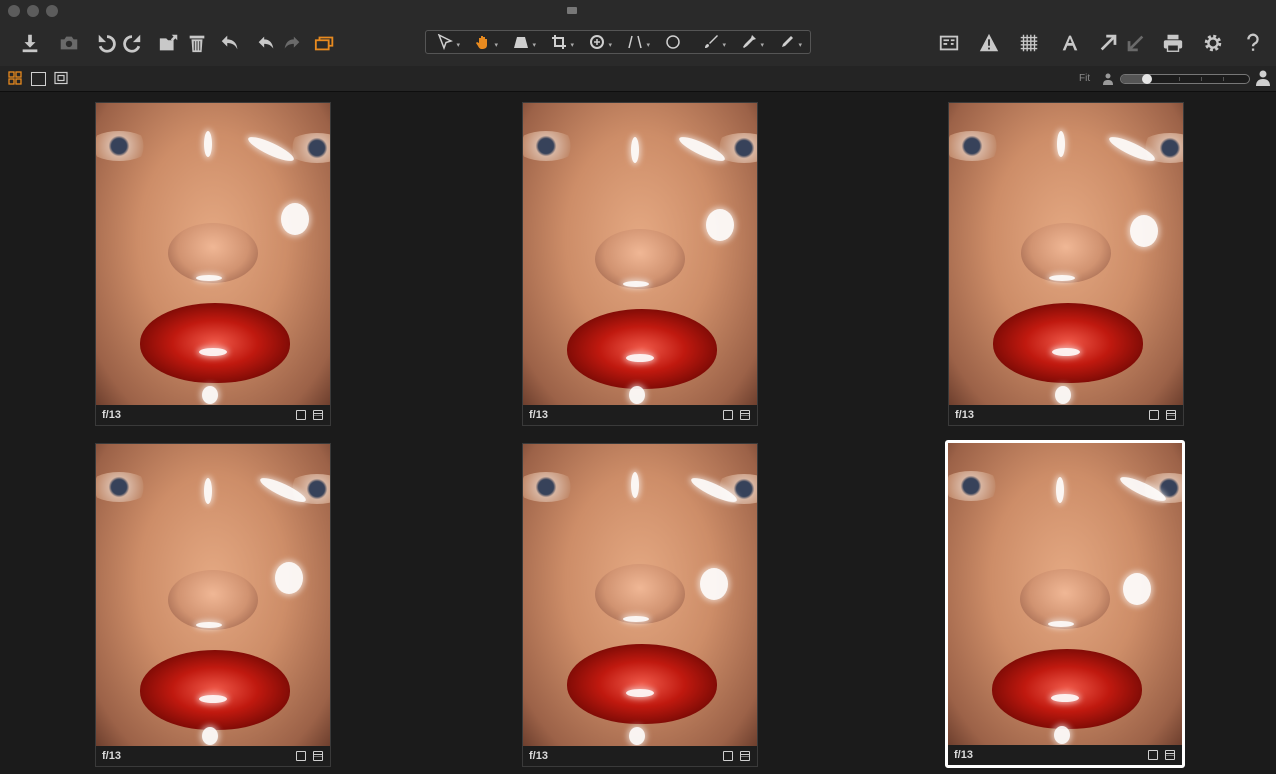  I want to click on arrow-up-right-icon, so click(1108, 42).